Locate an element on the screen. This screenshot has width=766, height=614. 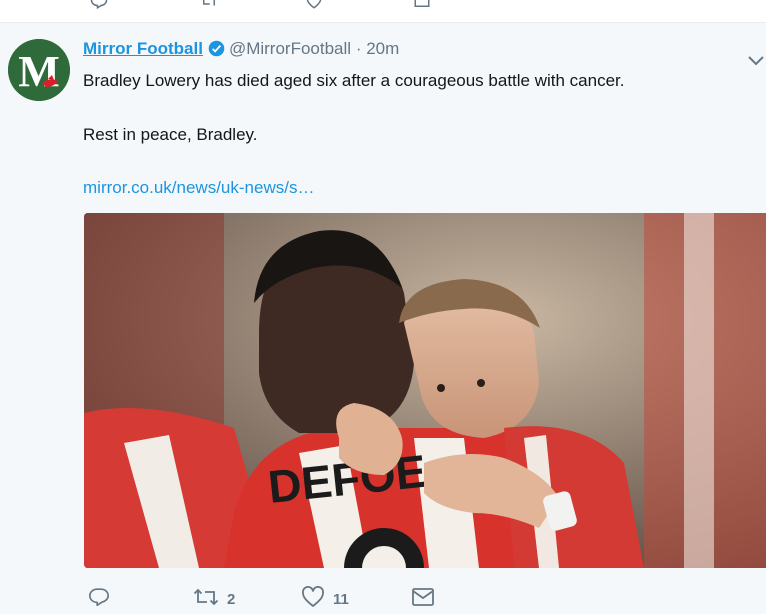
avatar: M is located at coordinates (39, 70).